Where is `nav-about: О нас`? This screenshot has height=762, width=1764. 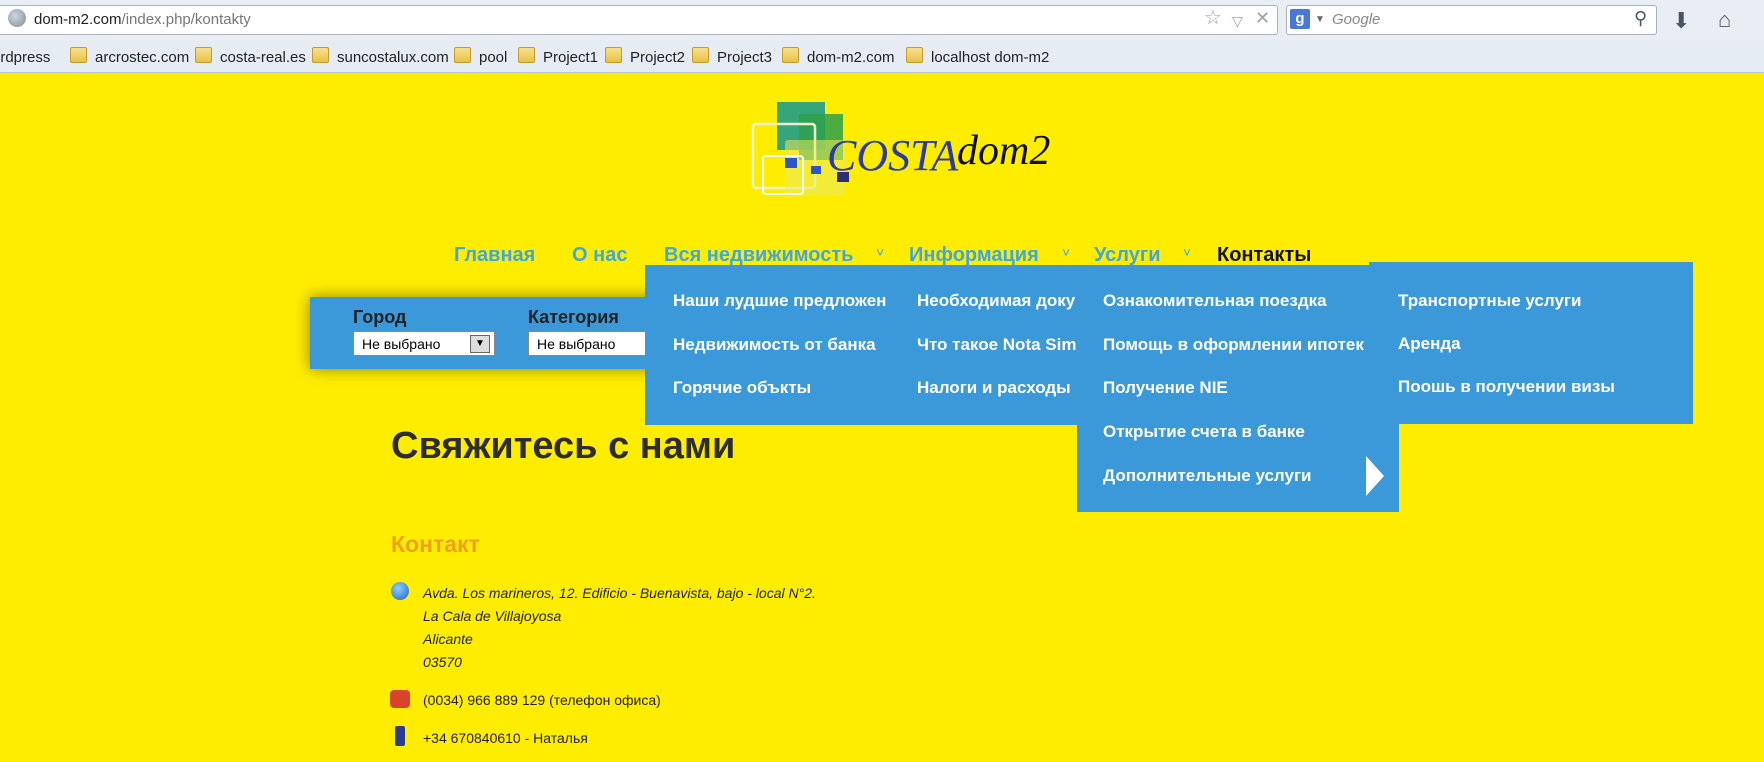
nav-about: О нас is located at coordinates (599, 255).